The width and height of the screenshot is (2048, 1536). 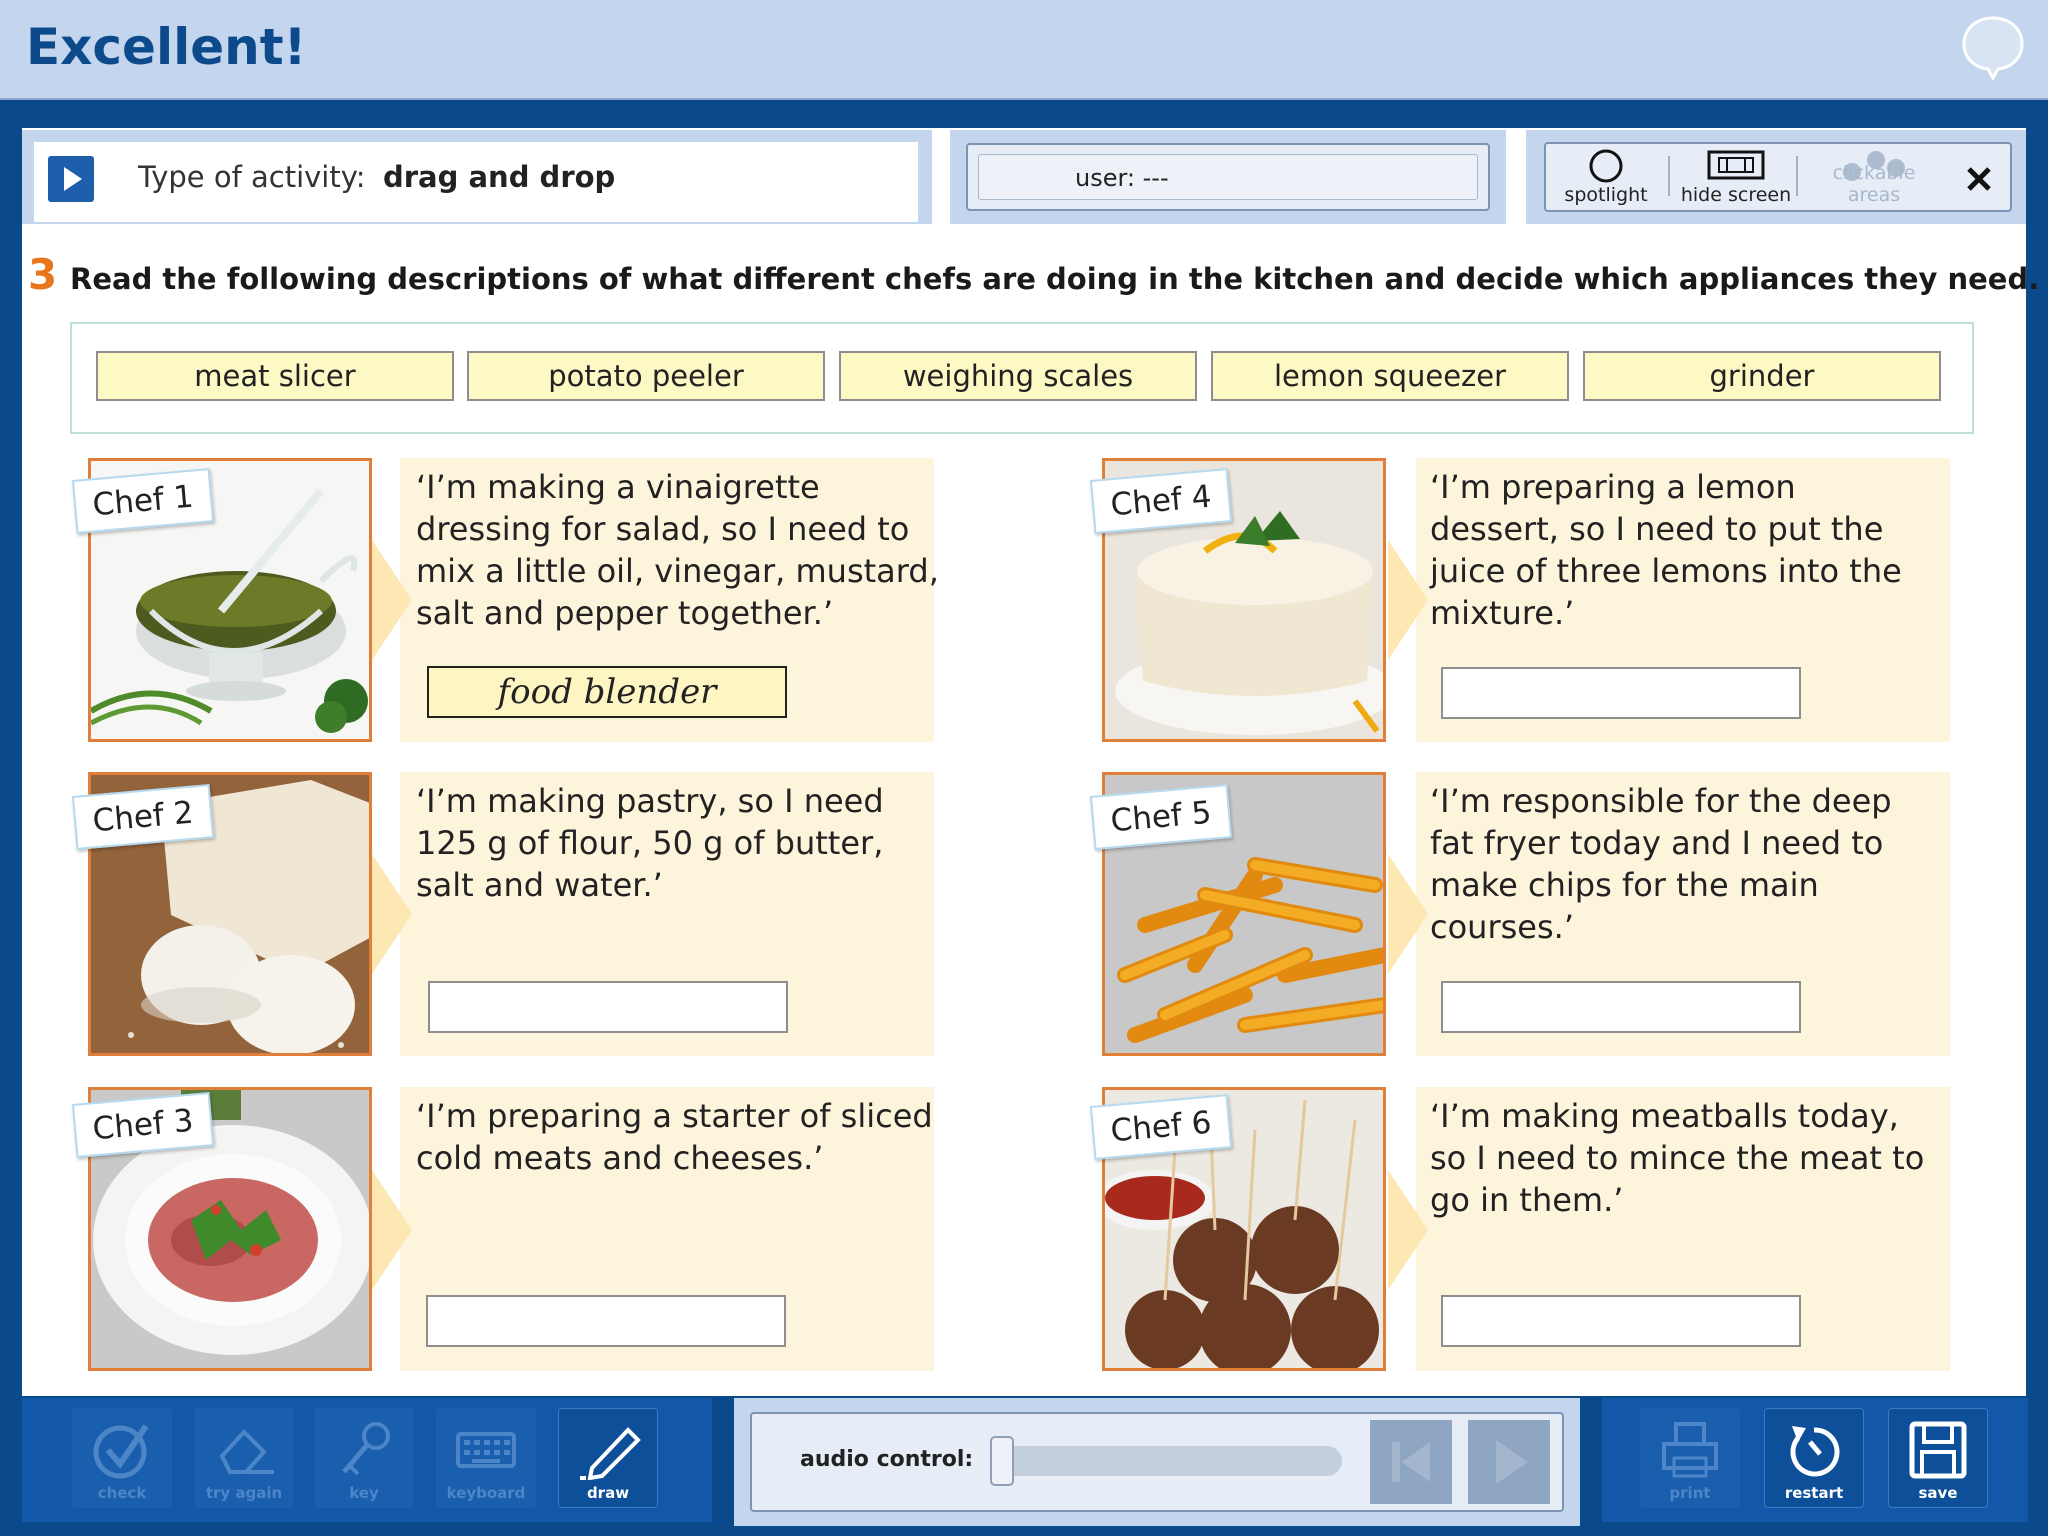 I want to click on restart-button: restart, so click(x=1814, y=1458).